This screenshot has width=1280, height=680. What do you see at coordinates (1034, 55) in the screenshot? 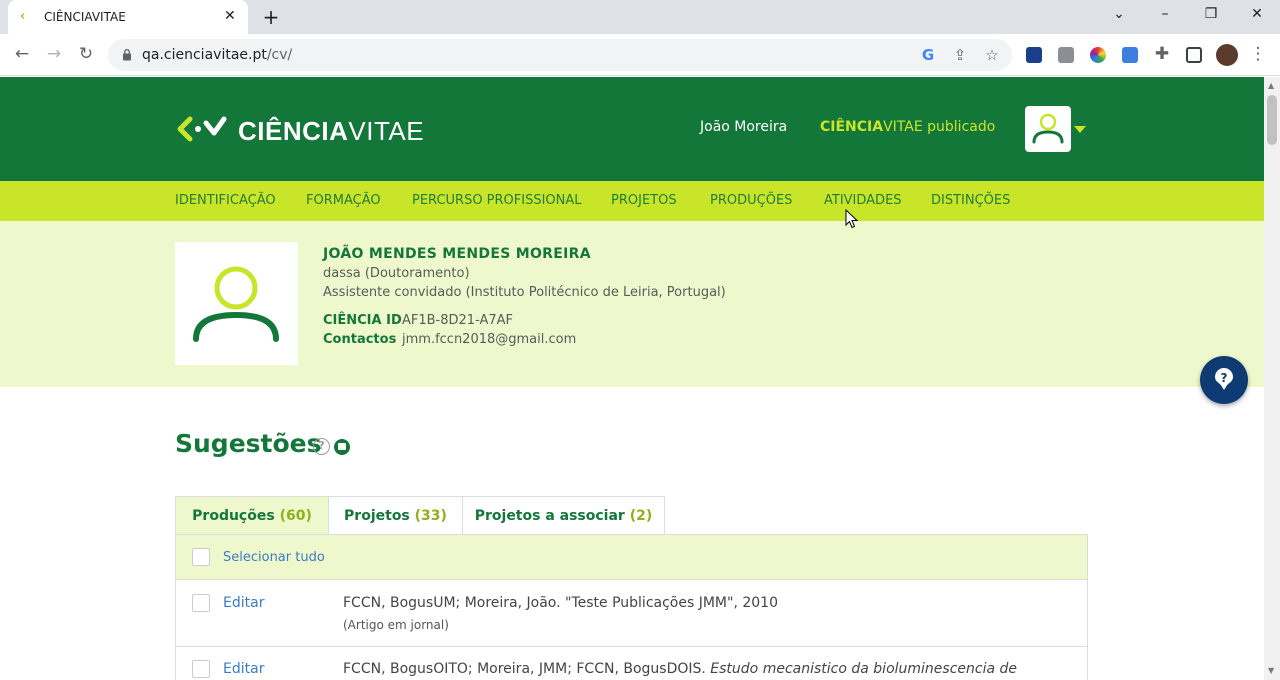
I see `extension-1-icon` at bounding box center [1034, 55].